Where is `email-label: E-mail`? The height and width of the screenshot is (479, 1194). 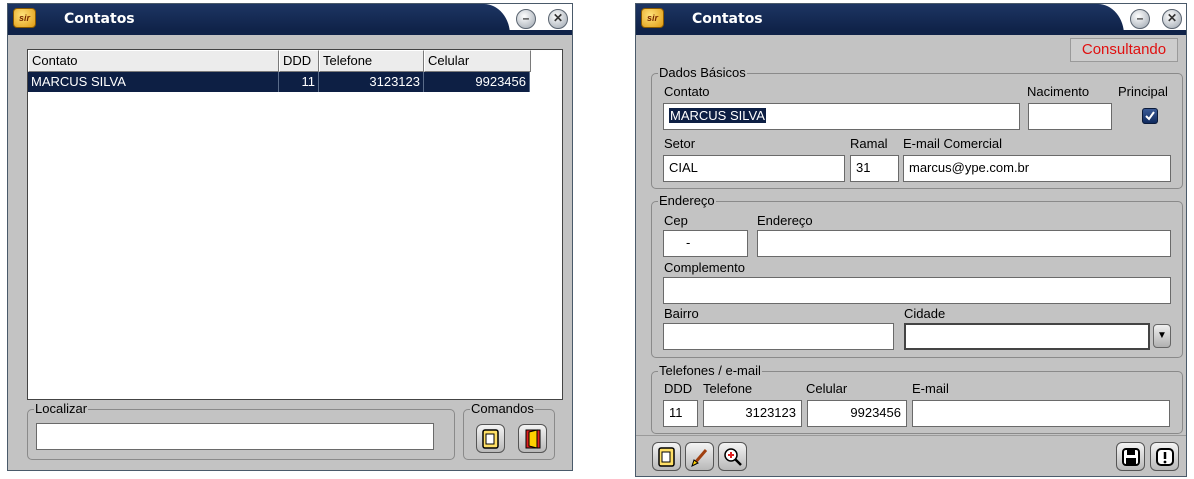 email-label: E-mail is located at coordinates (930, 388).